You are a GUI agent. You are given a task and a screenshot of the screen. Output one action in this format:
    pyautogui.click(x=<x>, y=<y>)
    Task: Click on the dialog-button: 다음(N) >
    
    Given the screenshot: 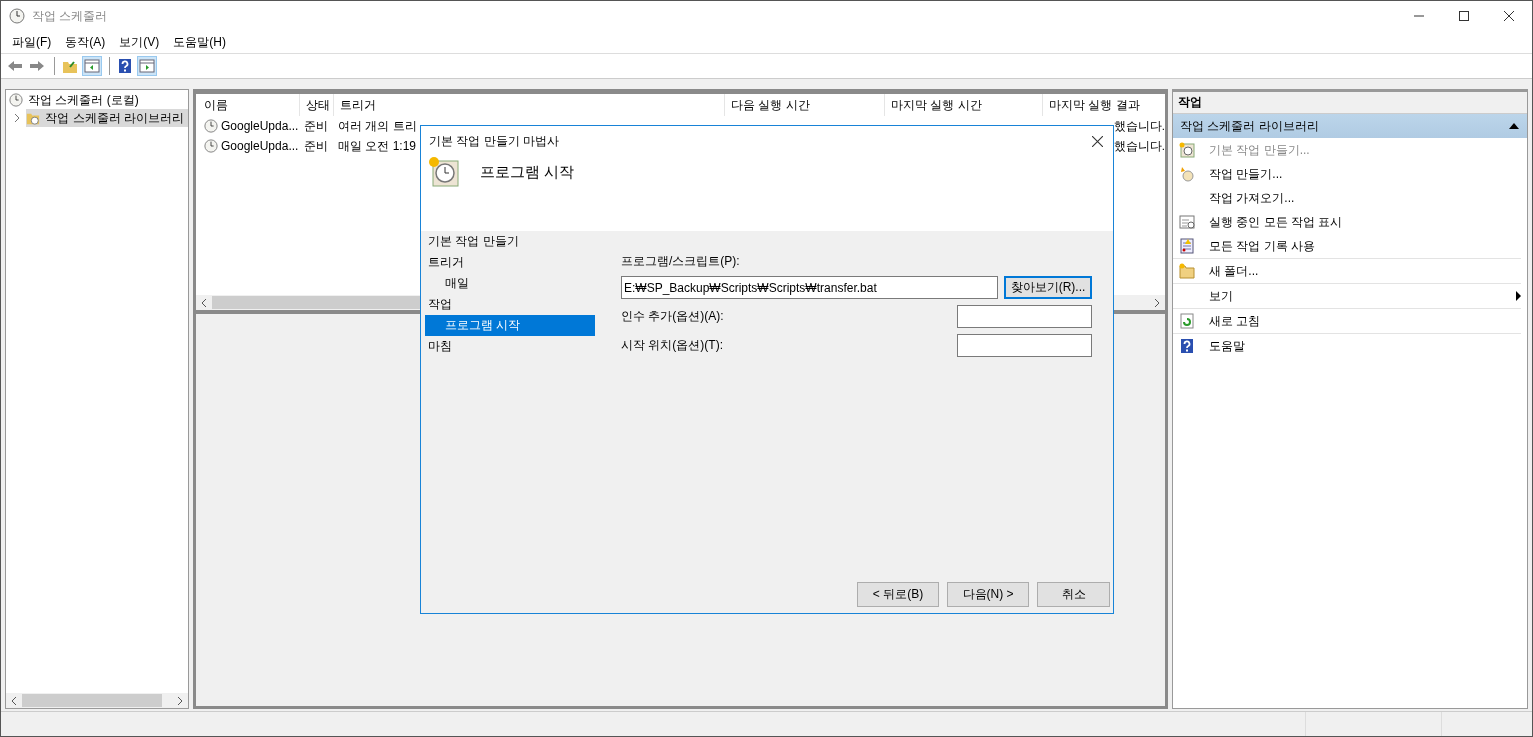 What is the action you would take?
    pyautogui.click(x=988, y=594)
    